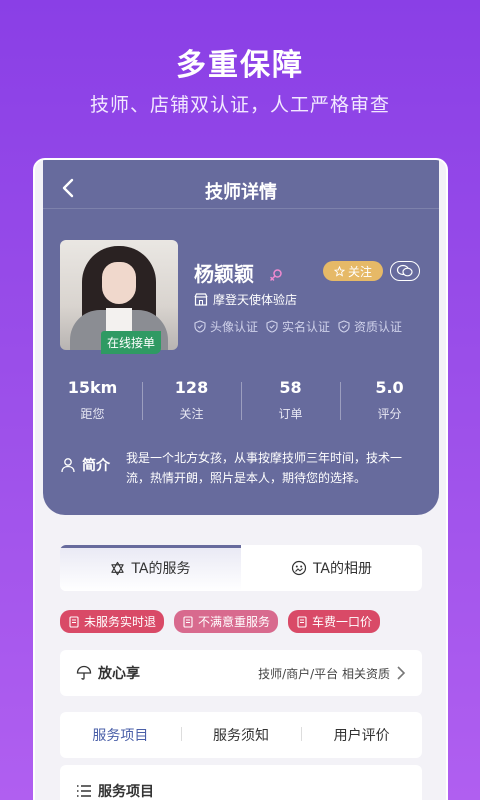 The height and width of the screenshot is (800, 480). I want to click on service-items-section: 服务项目, so click(241, 782).